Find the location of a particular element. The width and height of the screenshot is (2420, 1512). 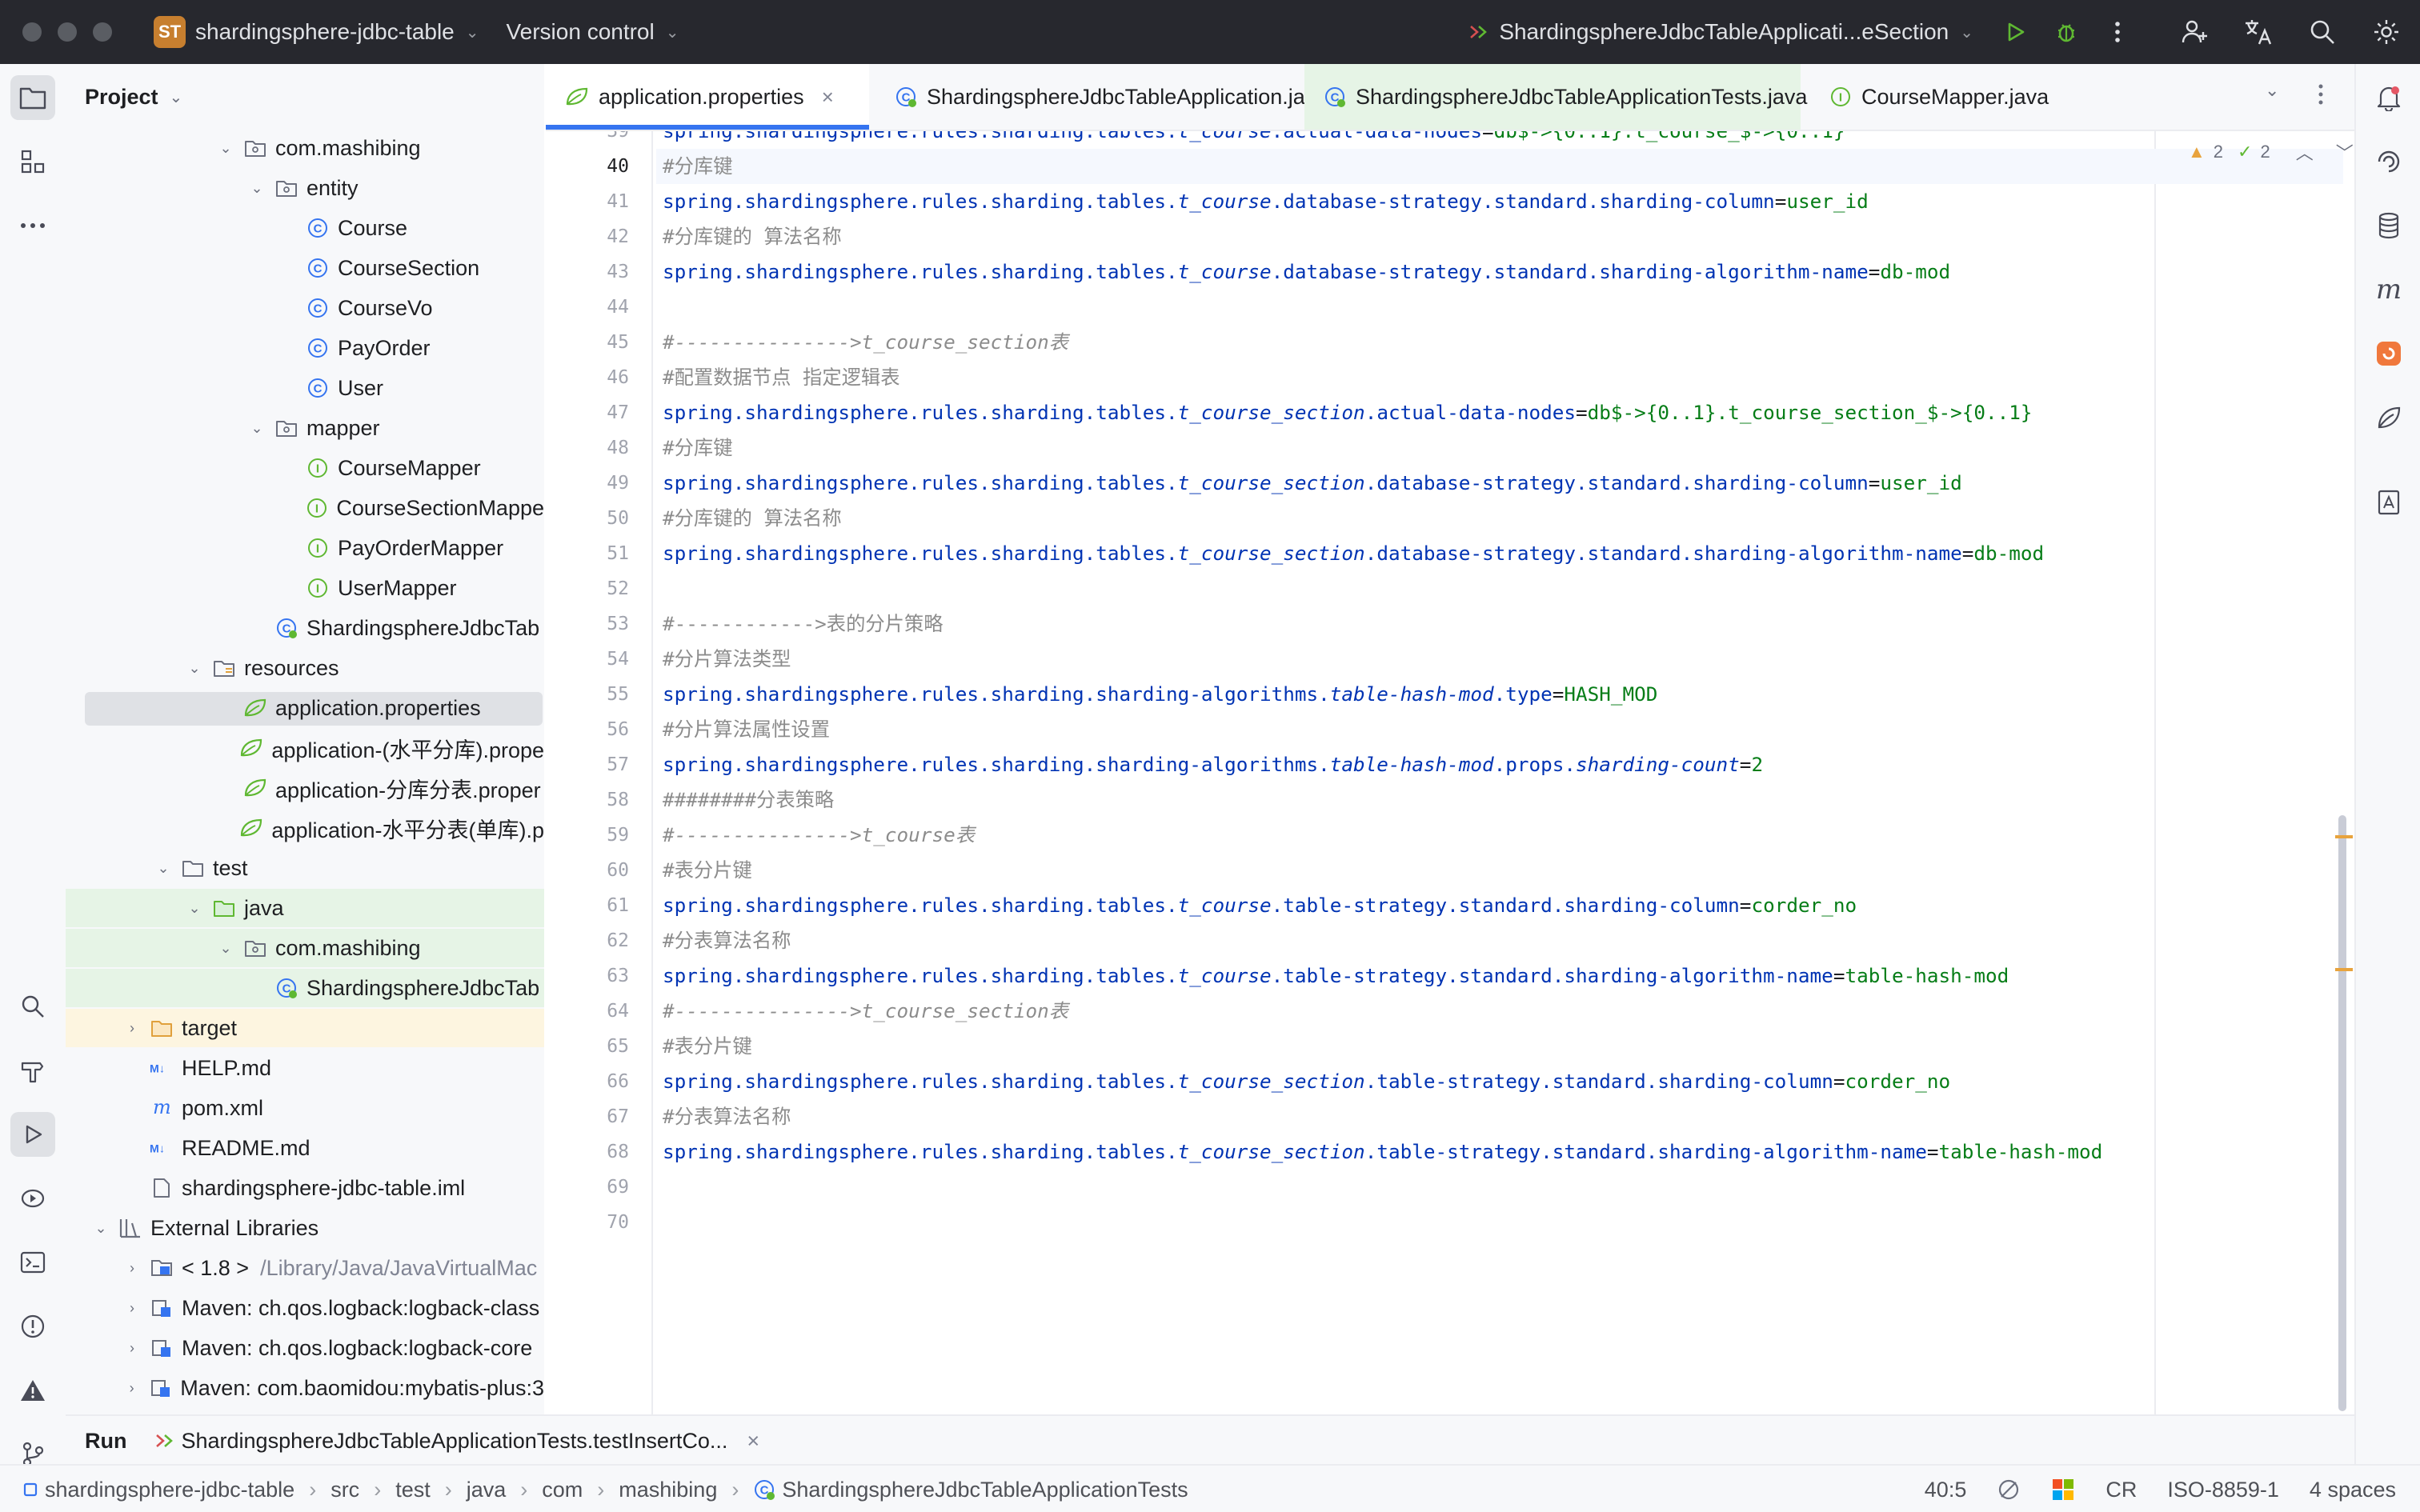

tree-item: ⌄ java is located at coordinates (305, 908).